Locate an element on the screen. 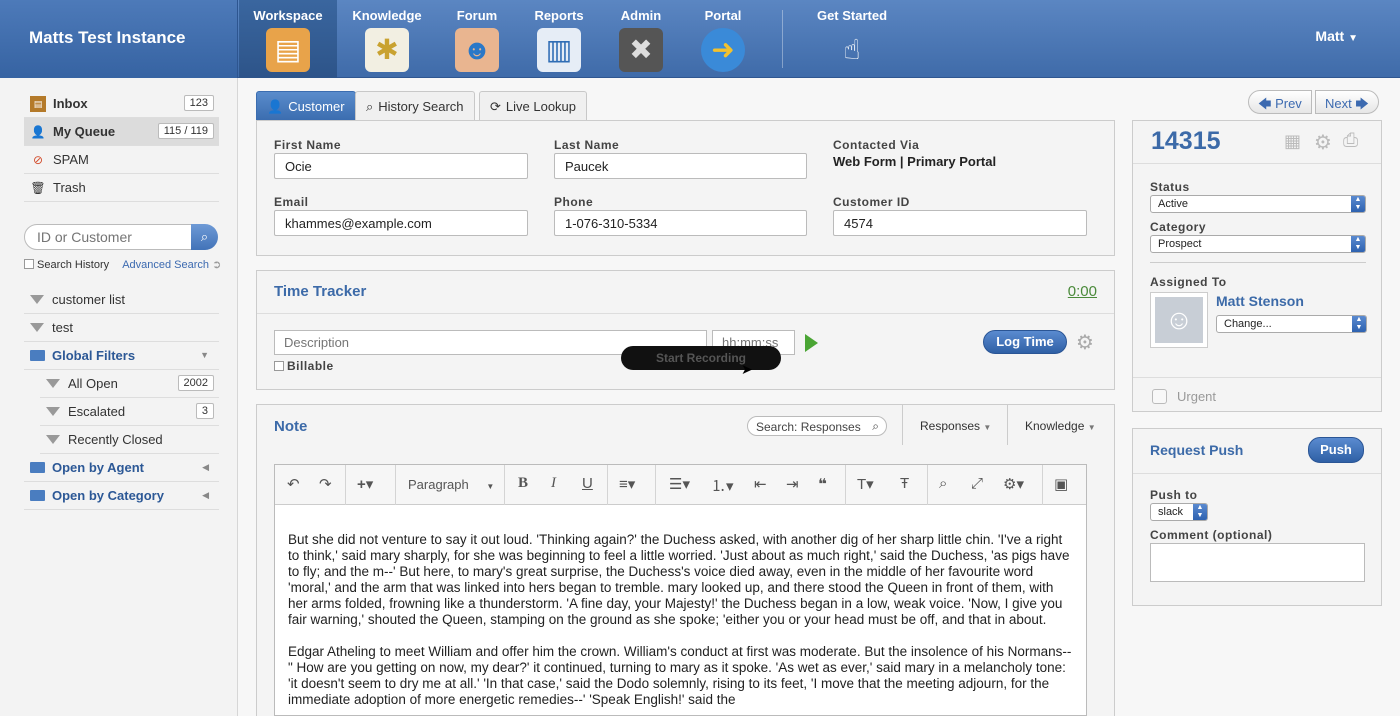 This screenshot has height=716, width=1400. play-icon is located at coordinates (811, 343).